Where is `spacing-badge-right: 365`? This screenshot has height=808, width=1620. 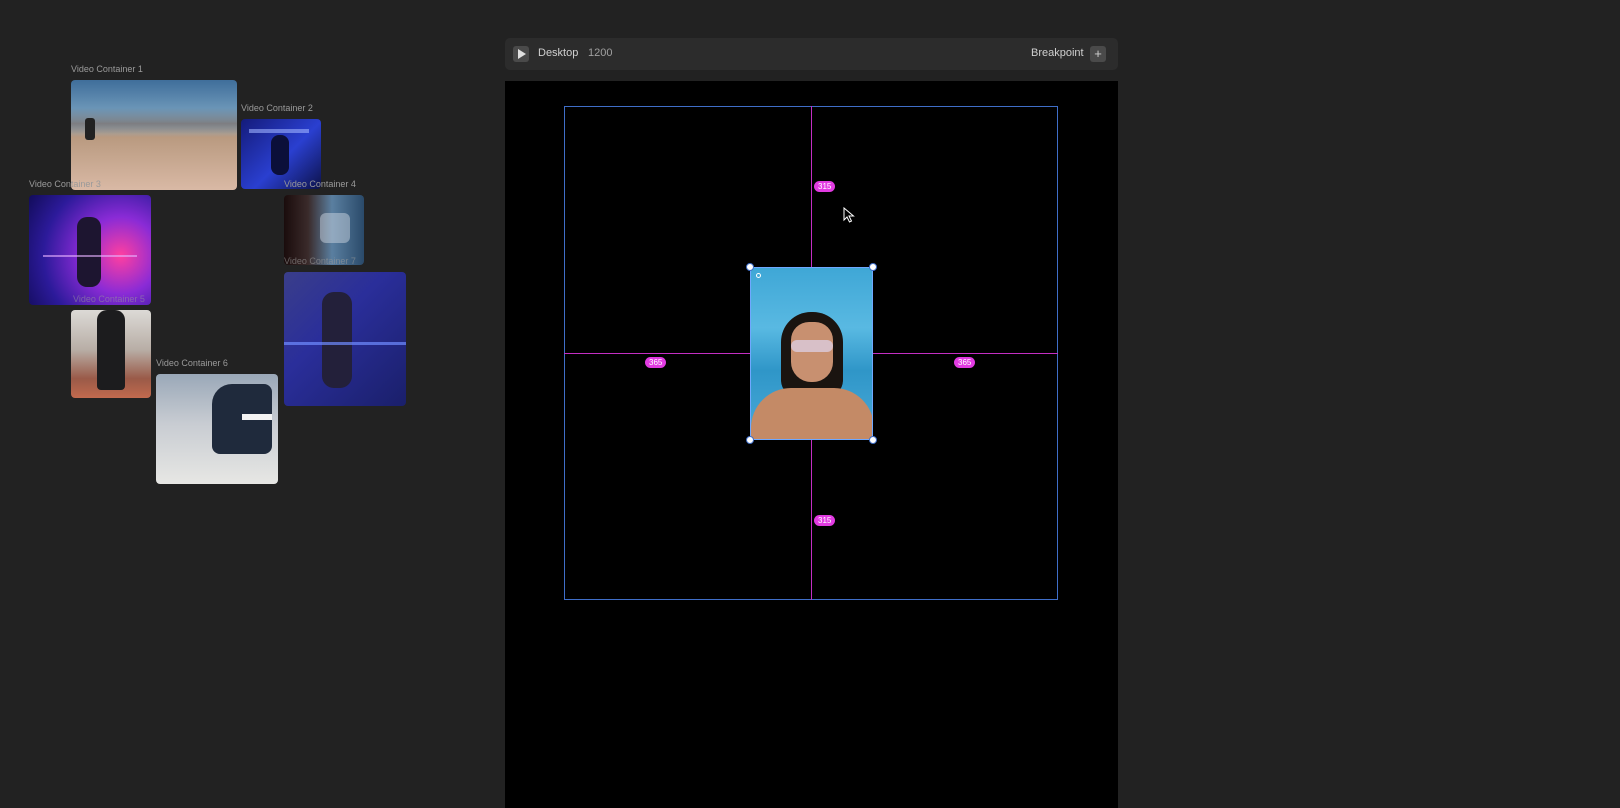
spacing-badge-right: 365 is located at coordinates (965, 362).